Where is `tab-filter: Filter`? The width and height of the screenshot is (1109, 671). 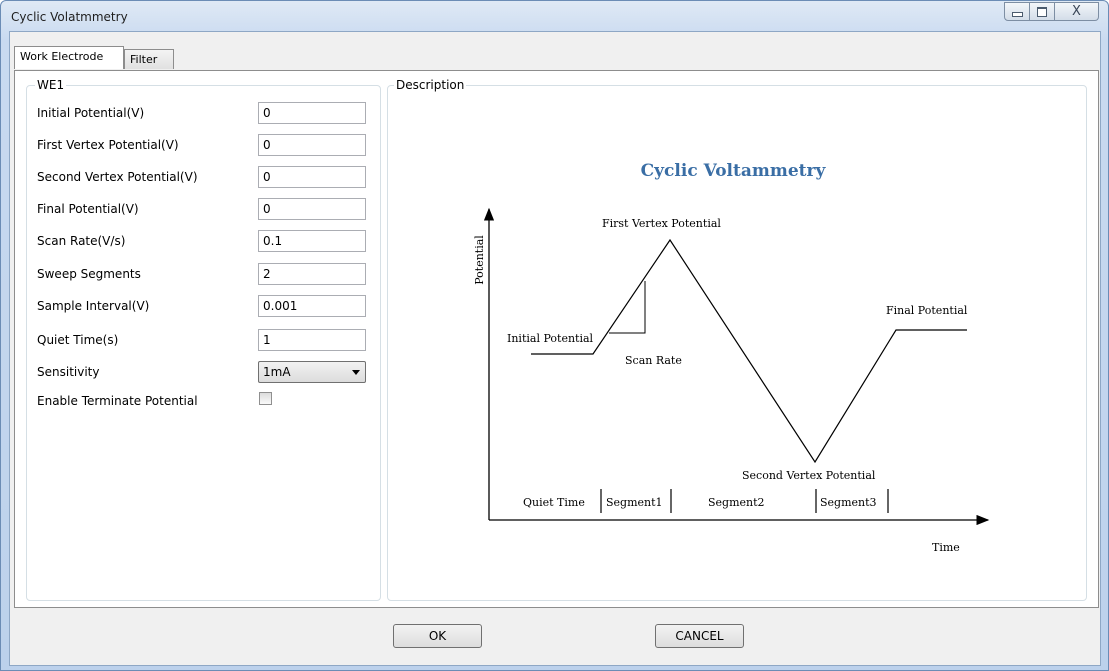 tab-filter: Filter is located at coordinates (149, 59).